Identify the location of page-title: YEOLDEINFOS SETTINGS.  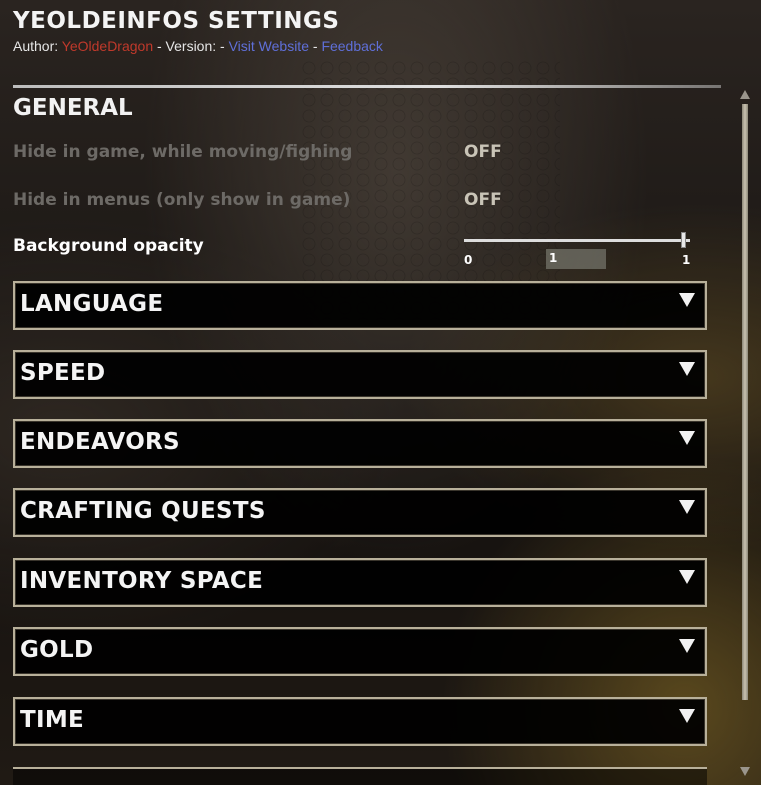
(176, 21).